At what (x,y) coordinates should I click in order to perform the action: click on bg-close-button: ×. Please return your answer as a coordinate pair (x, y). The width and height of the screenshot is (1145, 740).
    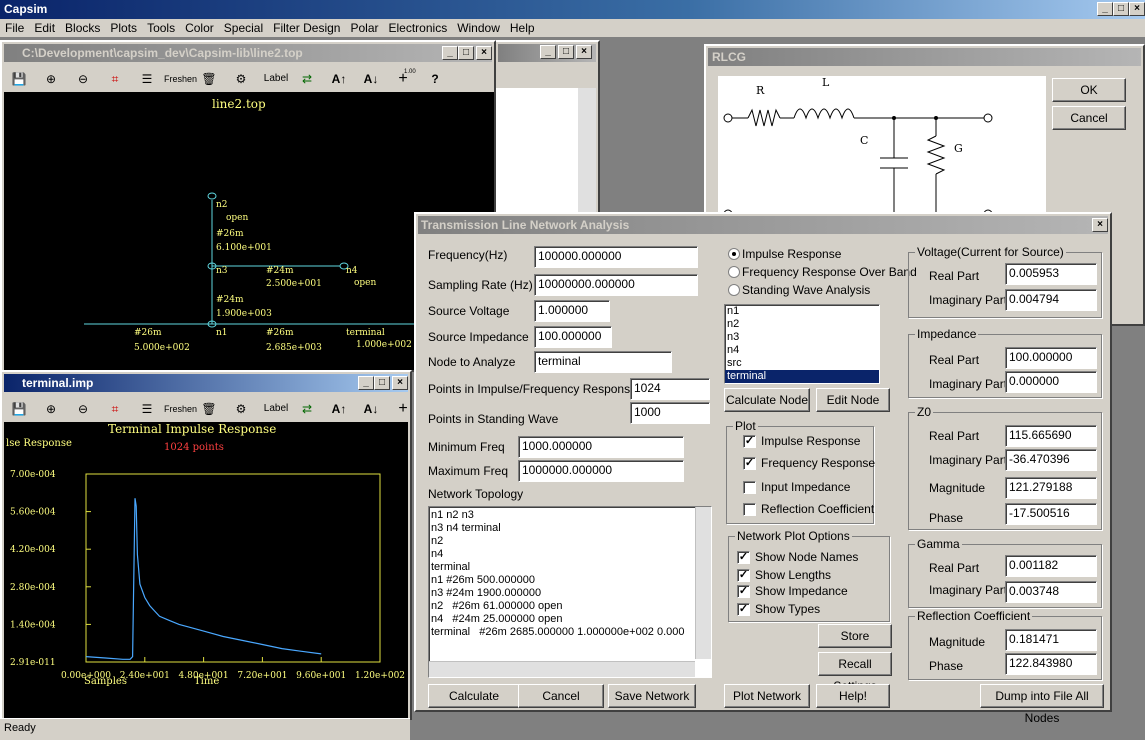
    Looking at the image, I should click on (584, 52).